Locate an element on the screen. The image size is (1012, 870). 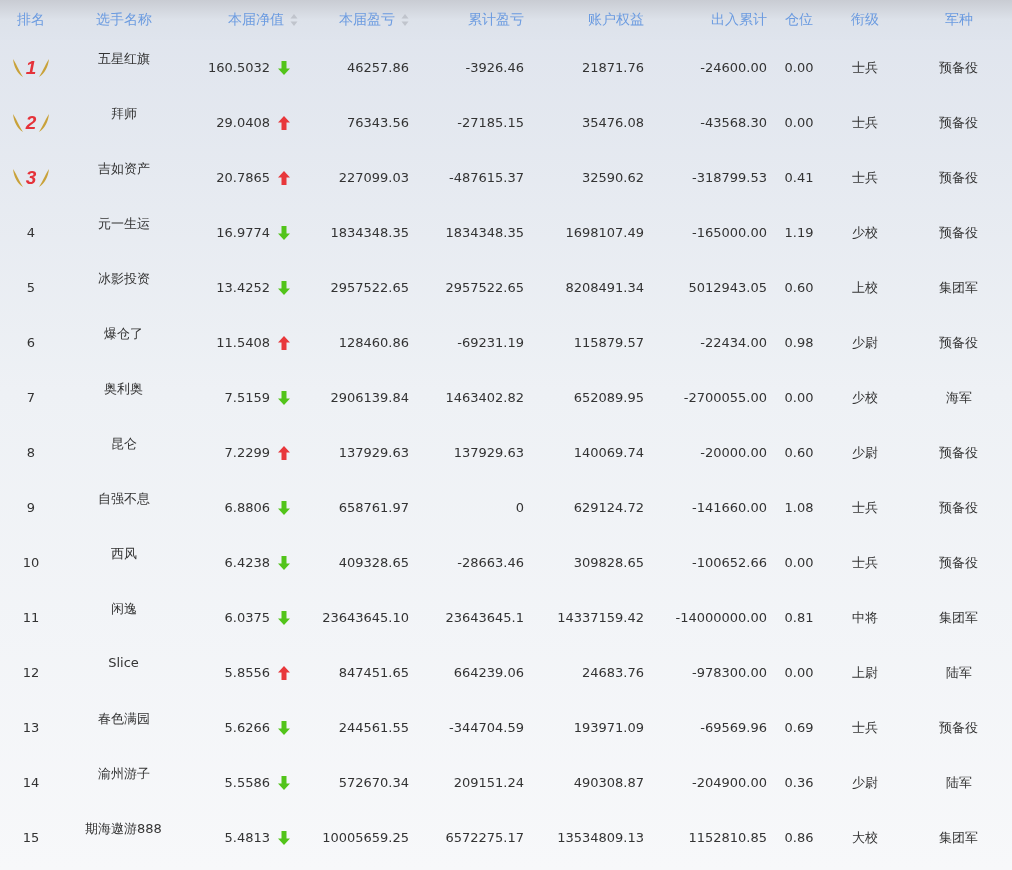
table-cell: 244561.55 is located at coordinates (373, 727).